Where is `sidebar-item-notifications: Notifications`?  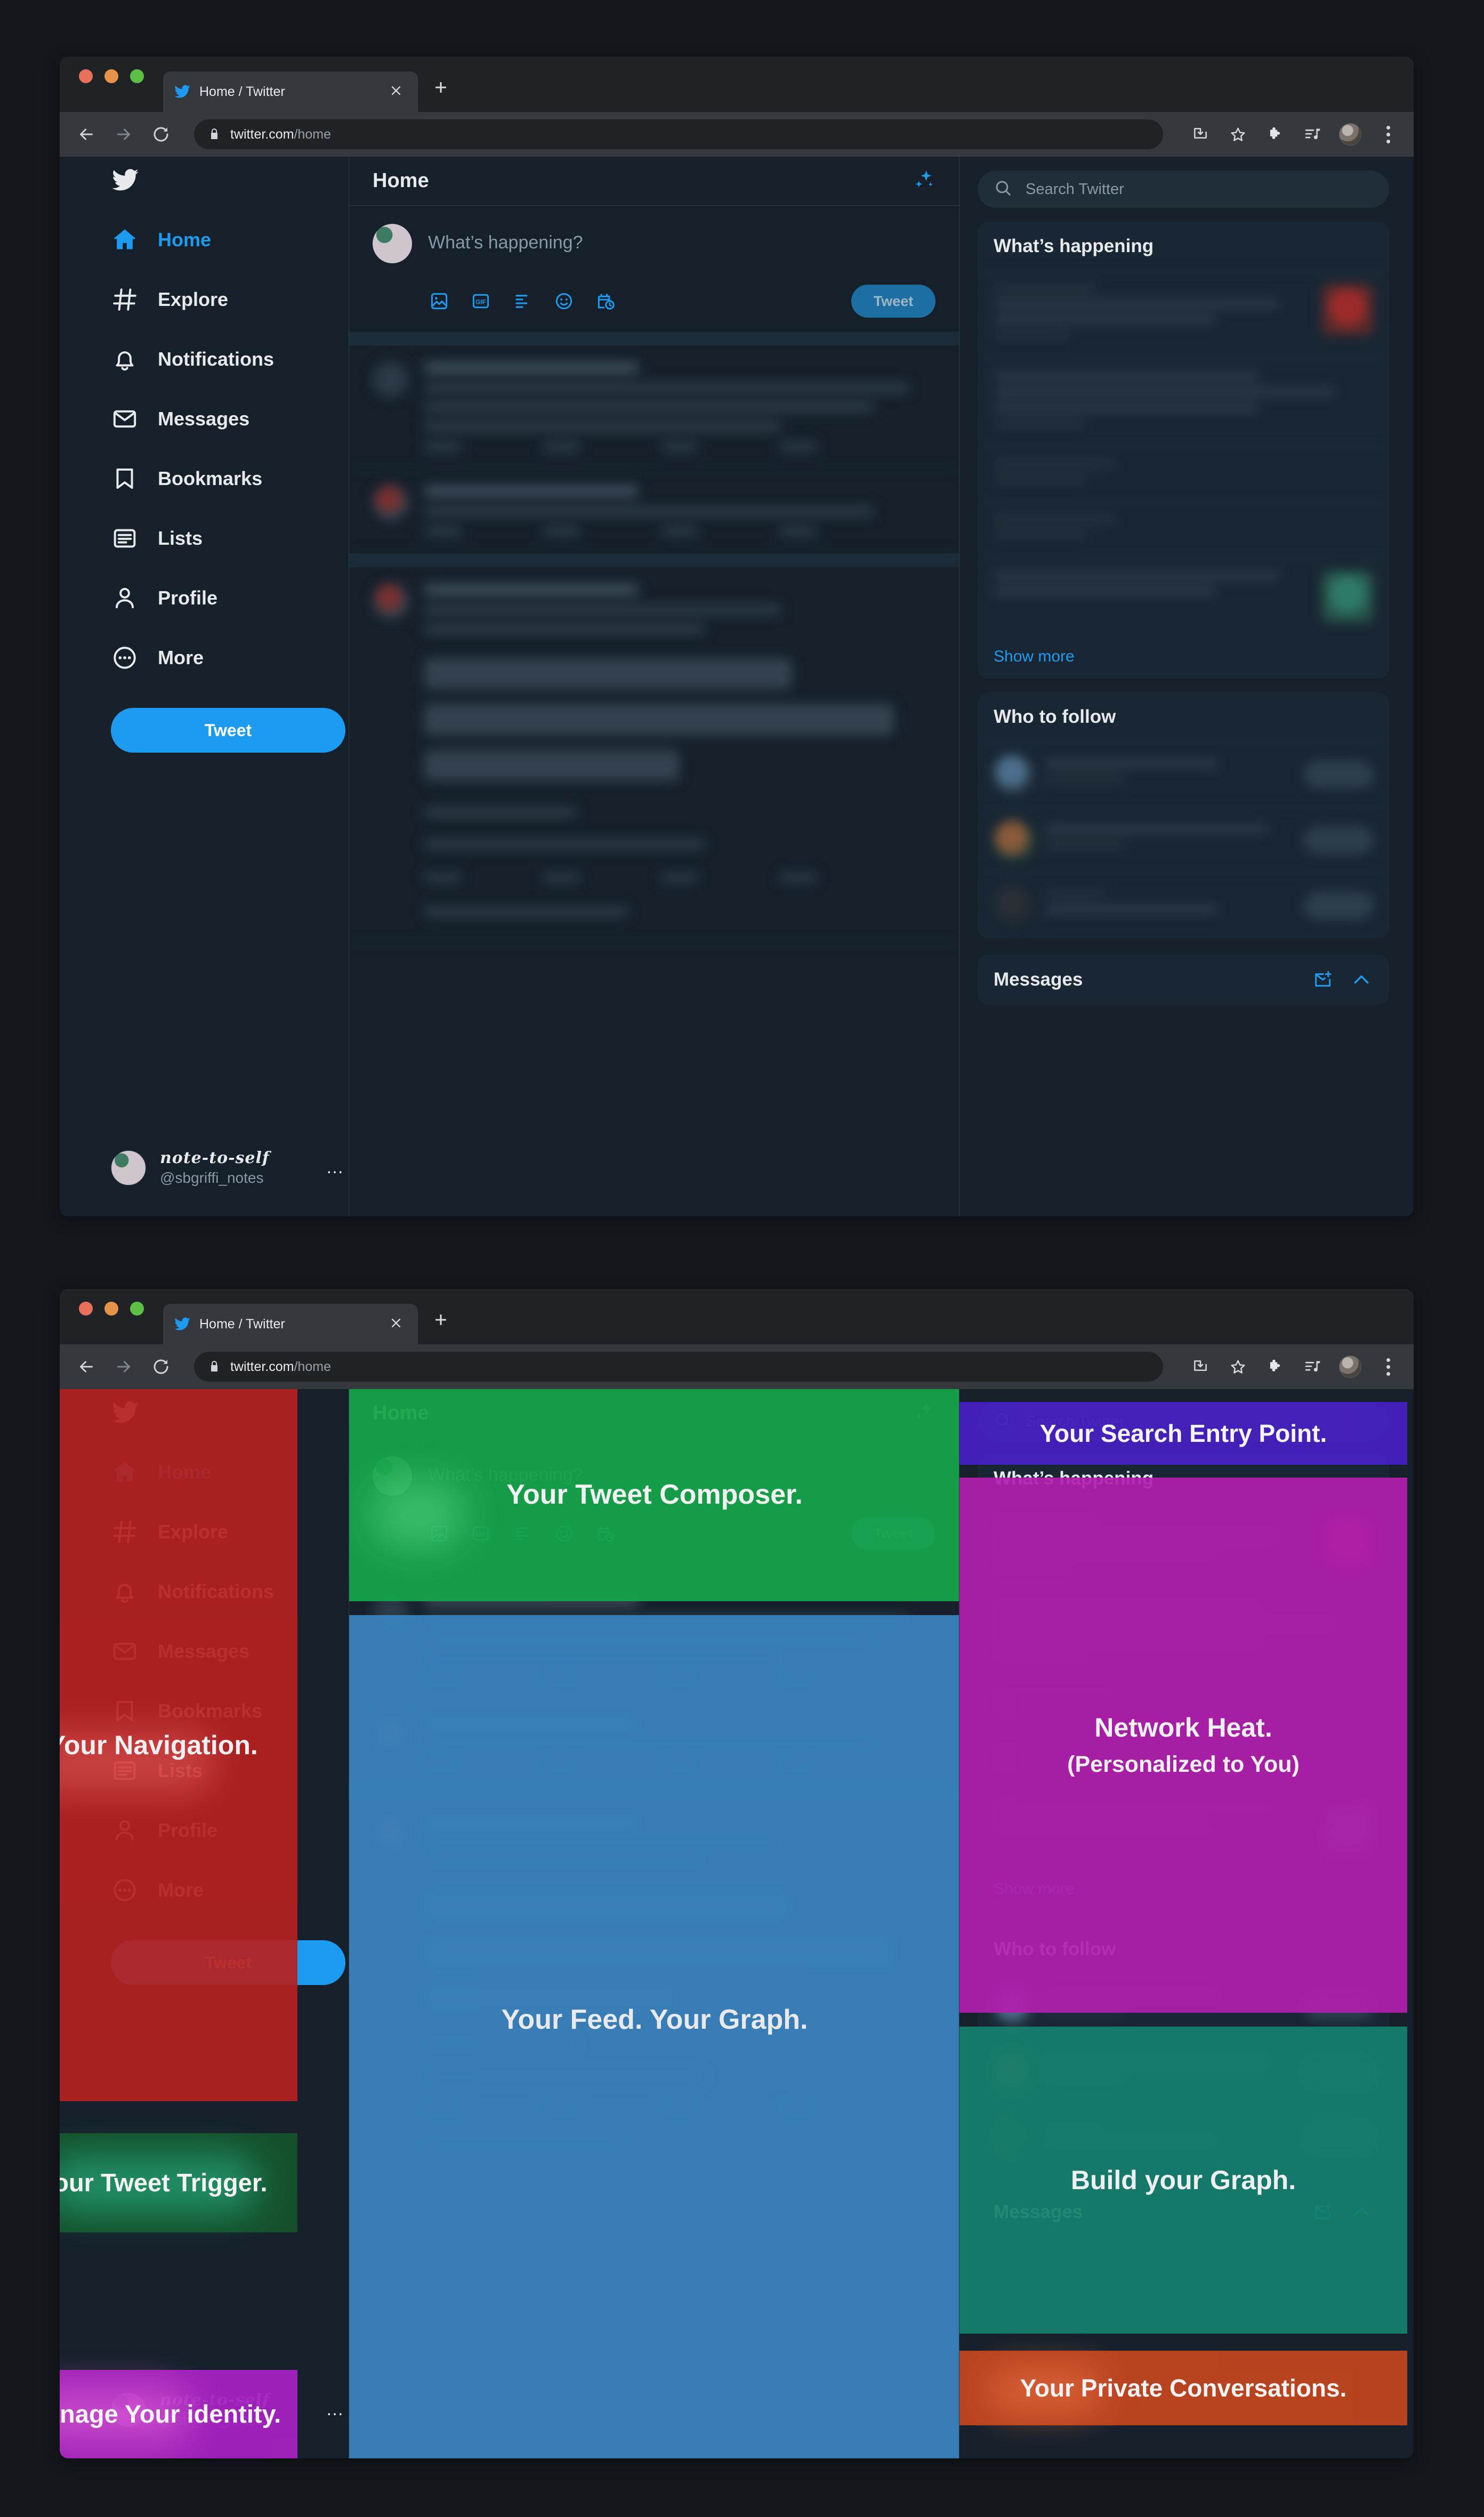 sidebar-item-notifications: Notifications is located at coordinates (230, 359).